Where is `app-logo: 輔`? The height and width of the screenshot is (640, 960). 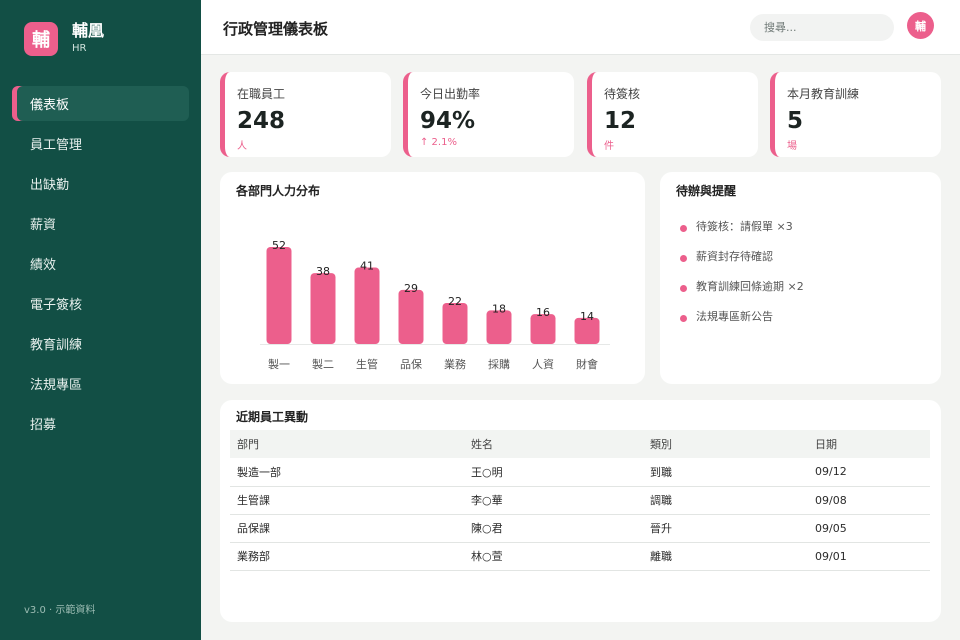 app-logo: 輔 is located at coordinates (41, 39).